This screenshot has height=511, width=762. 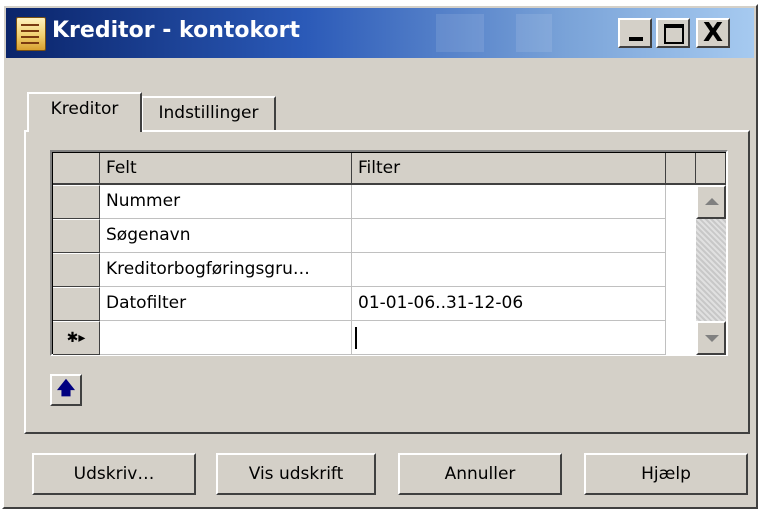 I want to click on cancel-button: Annuller, so click(x=480, y=474).